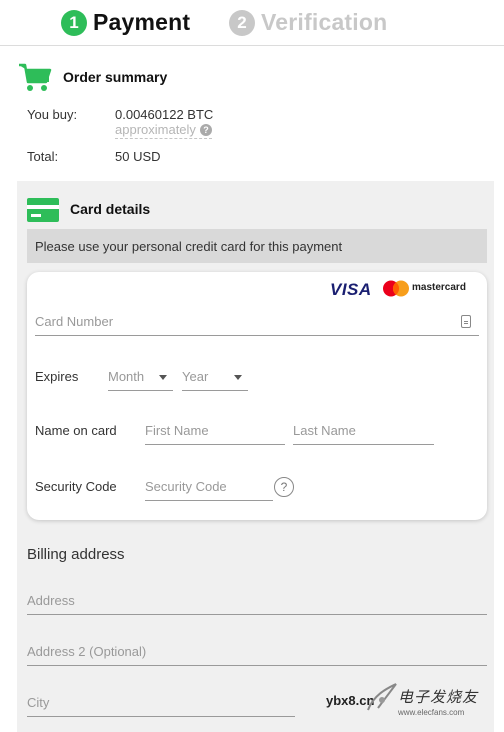 This screenshot has width=504, height=732. What do you see at coordinates (138, 156) in the screenshot?
I see `total-value: 50 USD` at bounding box center [138, 156].